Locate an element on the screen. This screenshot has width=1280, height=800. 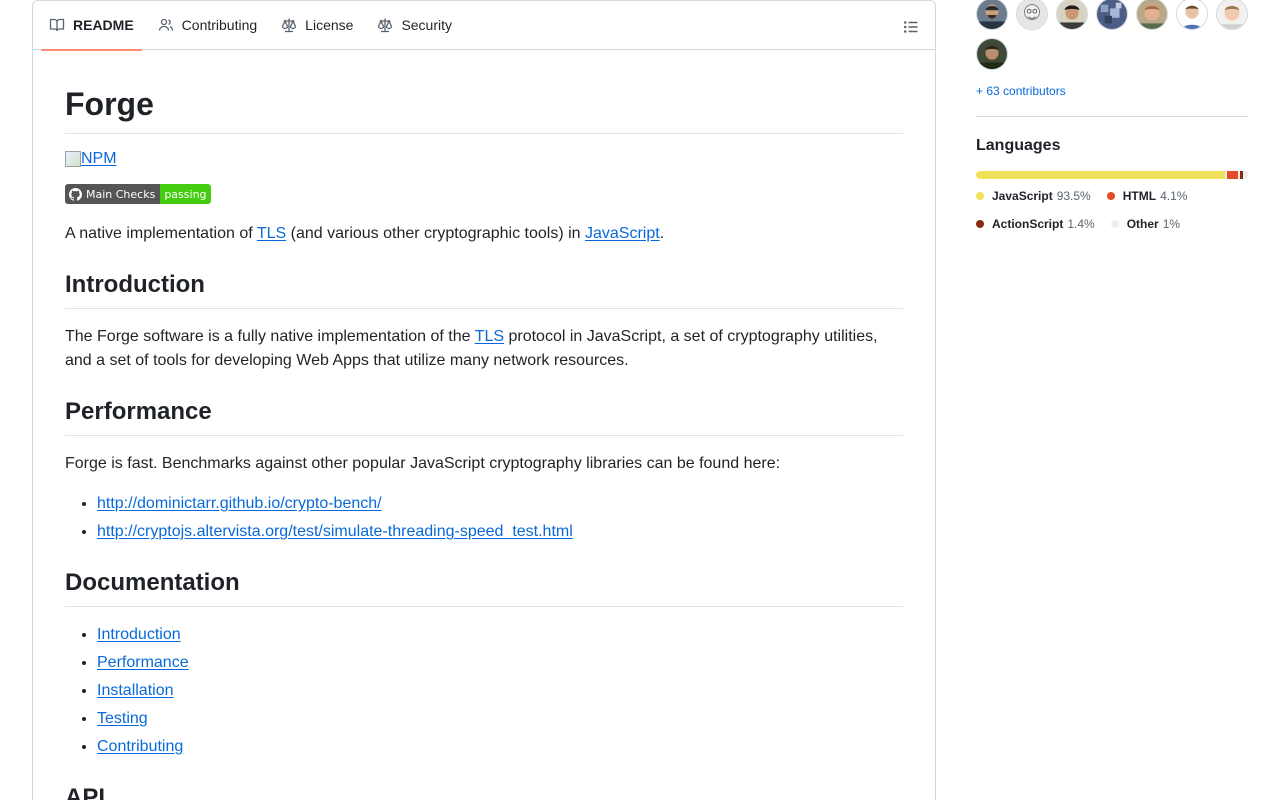
tab-contributing-label: Contributing is located at coordinates (219, 25).